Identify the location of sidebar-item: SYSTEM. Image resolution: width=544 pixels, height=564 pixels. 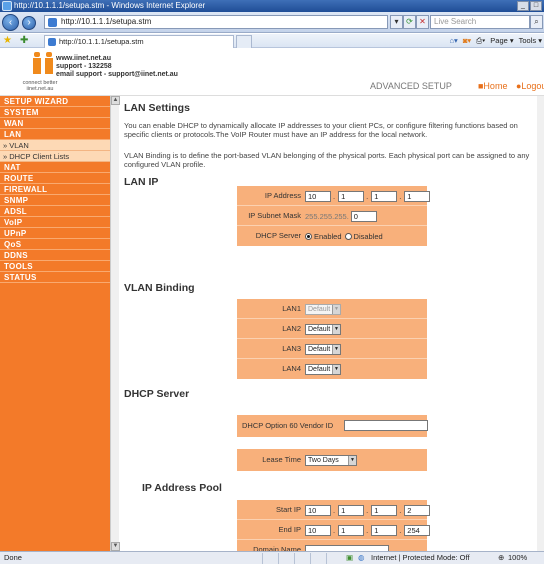
(55, 112).